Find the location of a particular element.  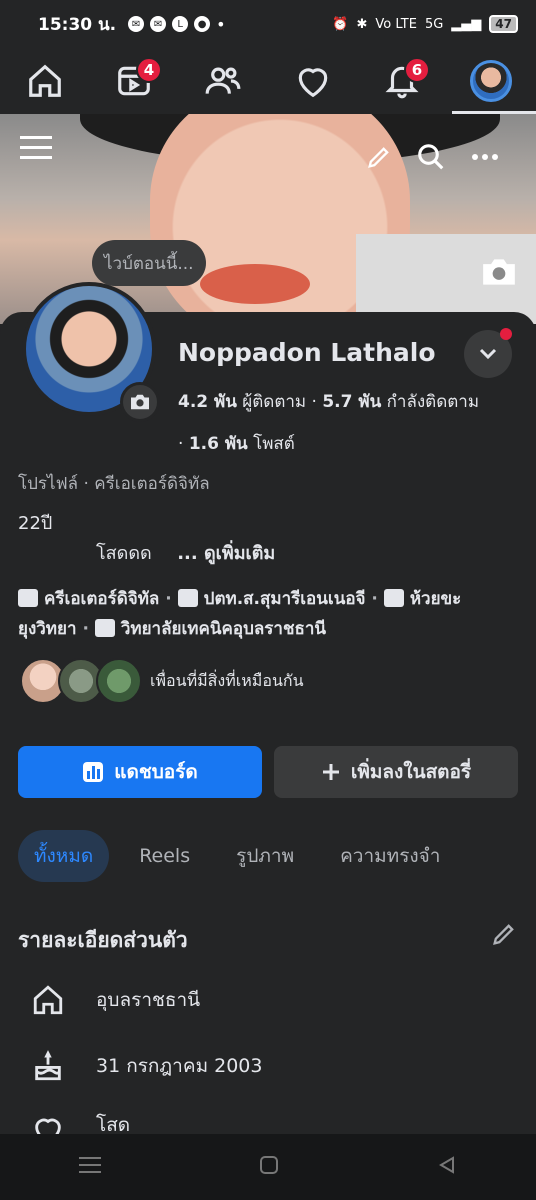

nav-dating is located at coordinates (313, 81).